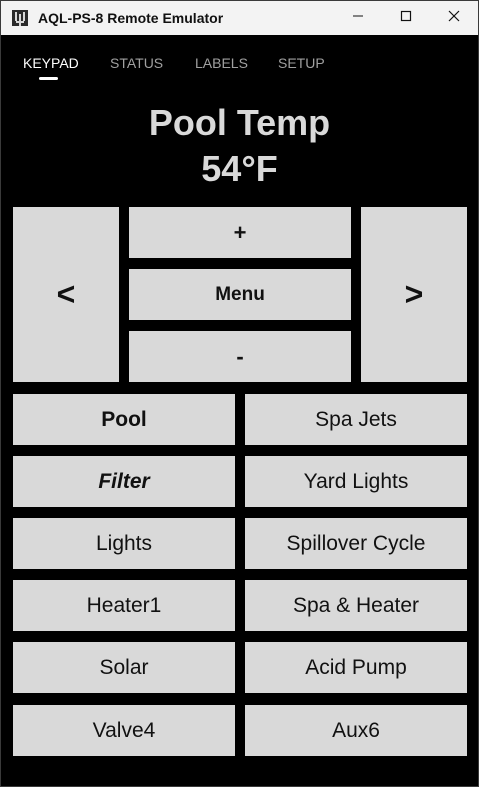  I want to click on minimize-icon, so click(358, 18).